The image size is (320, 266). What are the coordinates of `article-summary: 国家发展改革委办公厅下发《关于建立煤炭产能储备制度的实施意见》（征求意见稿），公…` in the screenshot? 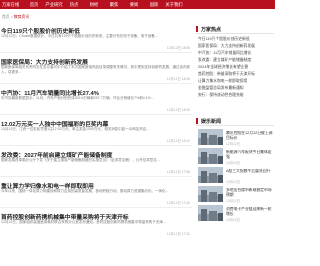 It's located at (80, 160).